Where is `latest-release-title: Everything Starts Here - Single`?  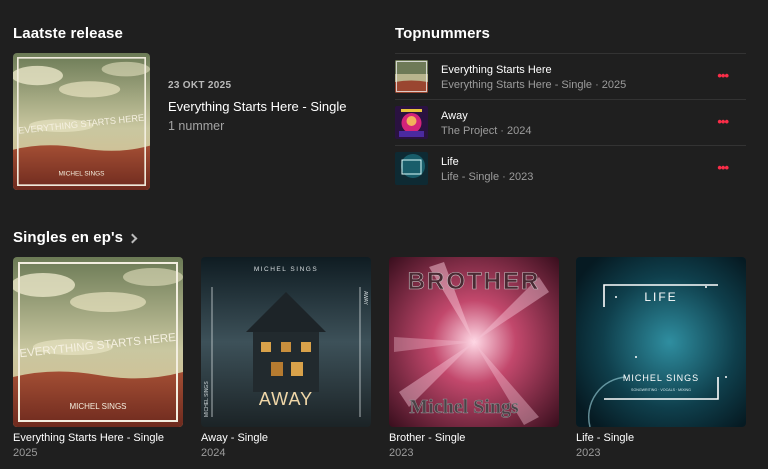 latest-release-title: Everything Starts Here - Single is located at coordinates (257, 106).